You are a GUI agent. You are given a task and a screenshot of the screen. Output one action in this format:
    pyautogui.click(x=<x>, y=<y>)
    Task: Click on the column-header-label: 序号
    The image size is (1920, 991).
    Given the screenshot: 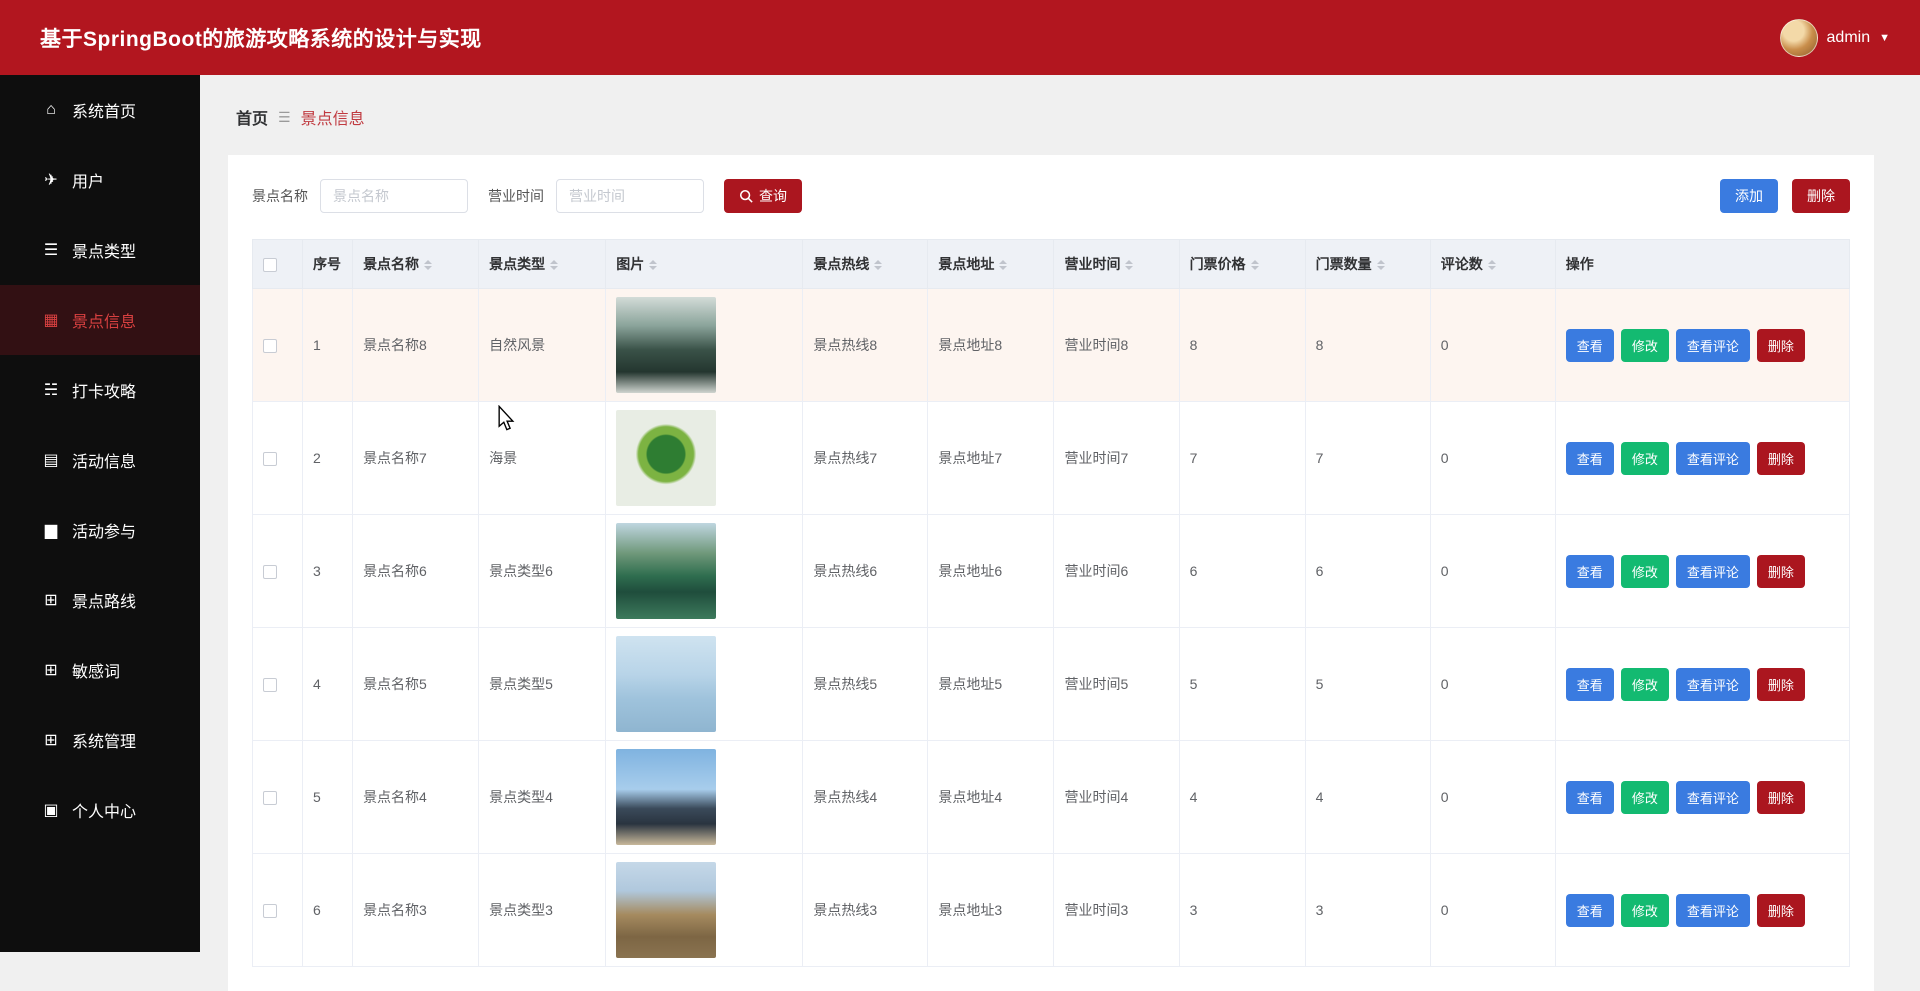 What is the action you would take?
    pyautogui.click(x=327, y=264)
    